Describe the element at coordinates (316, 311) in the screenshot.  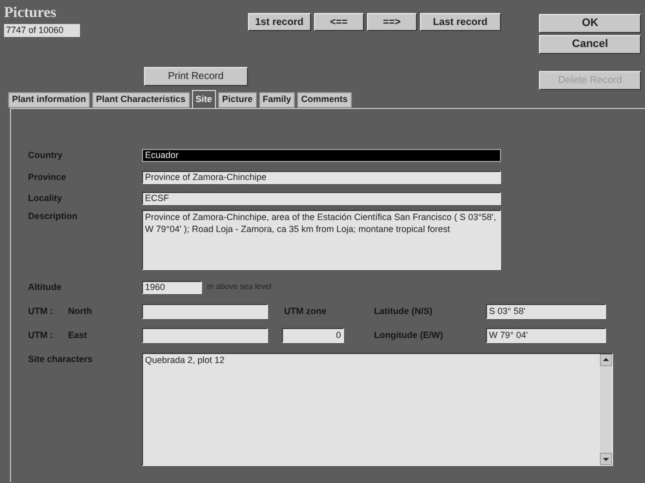
I see `field-label: zone` at that location.